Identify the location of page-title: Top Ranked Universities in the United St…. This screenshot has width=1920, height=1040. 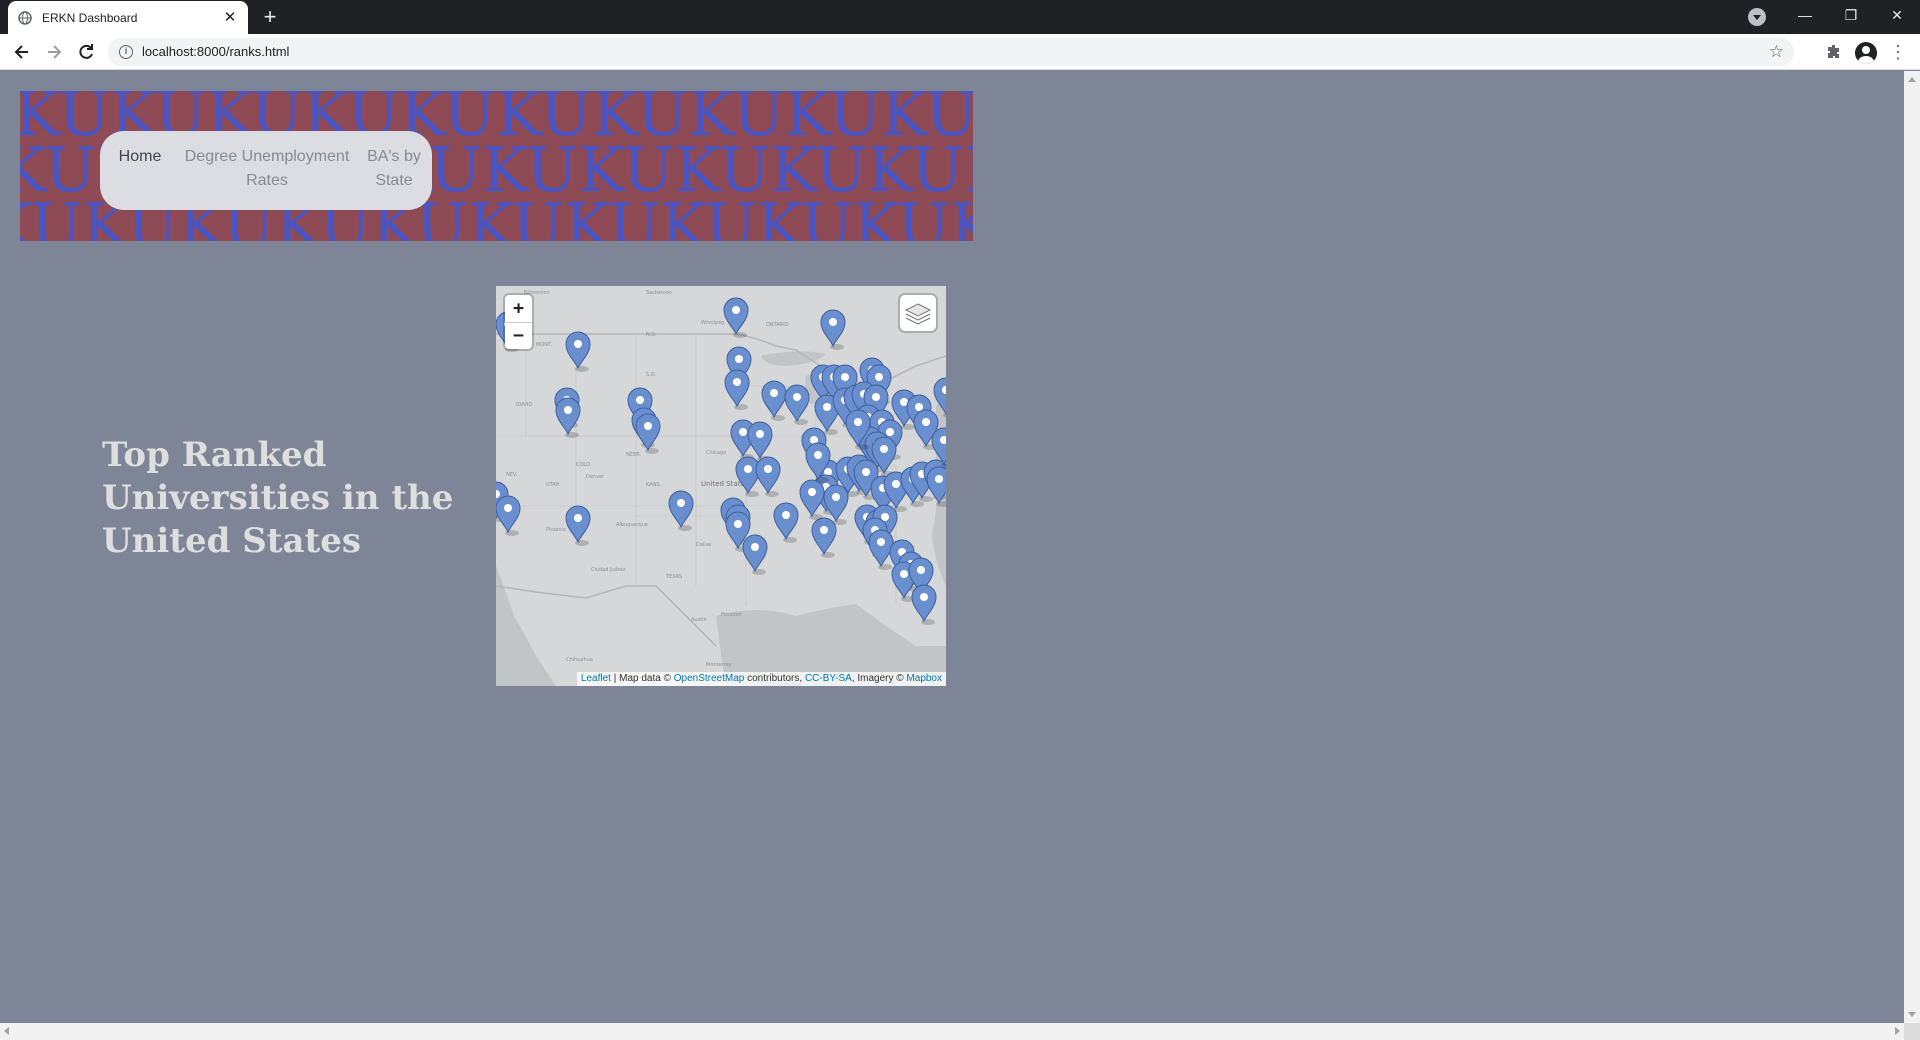
(278, 498).